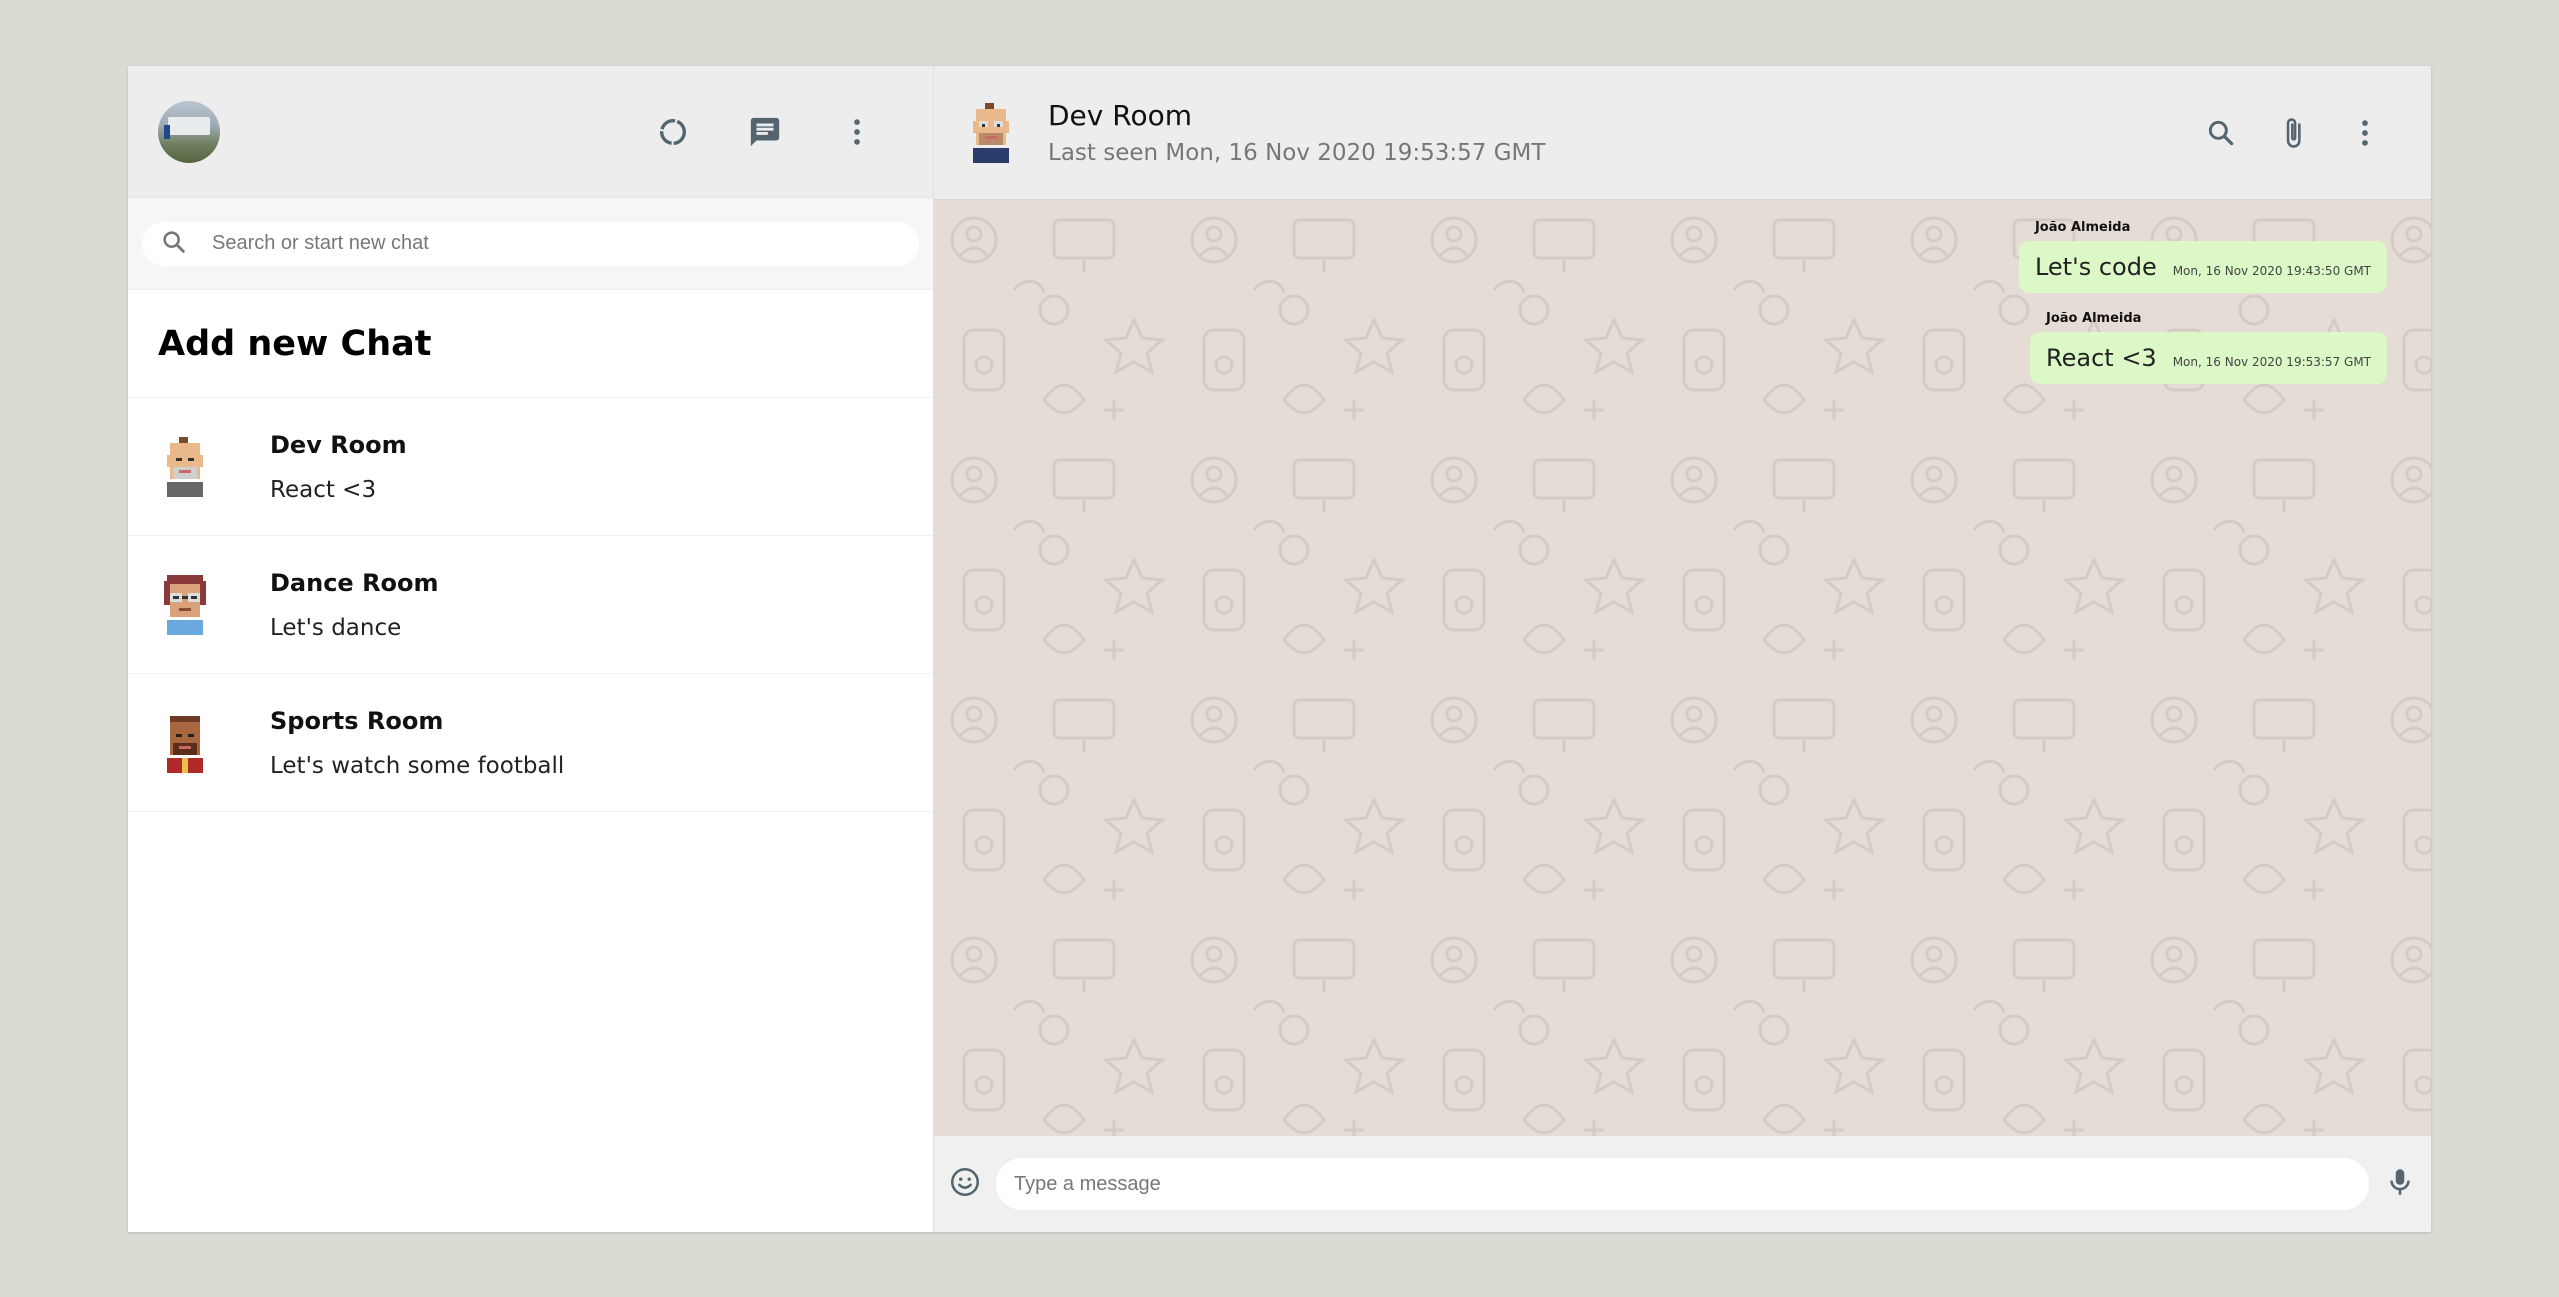 The image size is (2559, 1297). What do you see at coordinates (417, 765) in the screenshot?
I see `chat-last-message: Let's watch some football` at bounding box center [417, 765].